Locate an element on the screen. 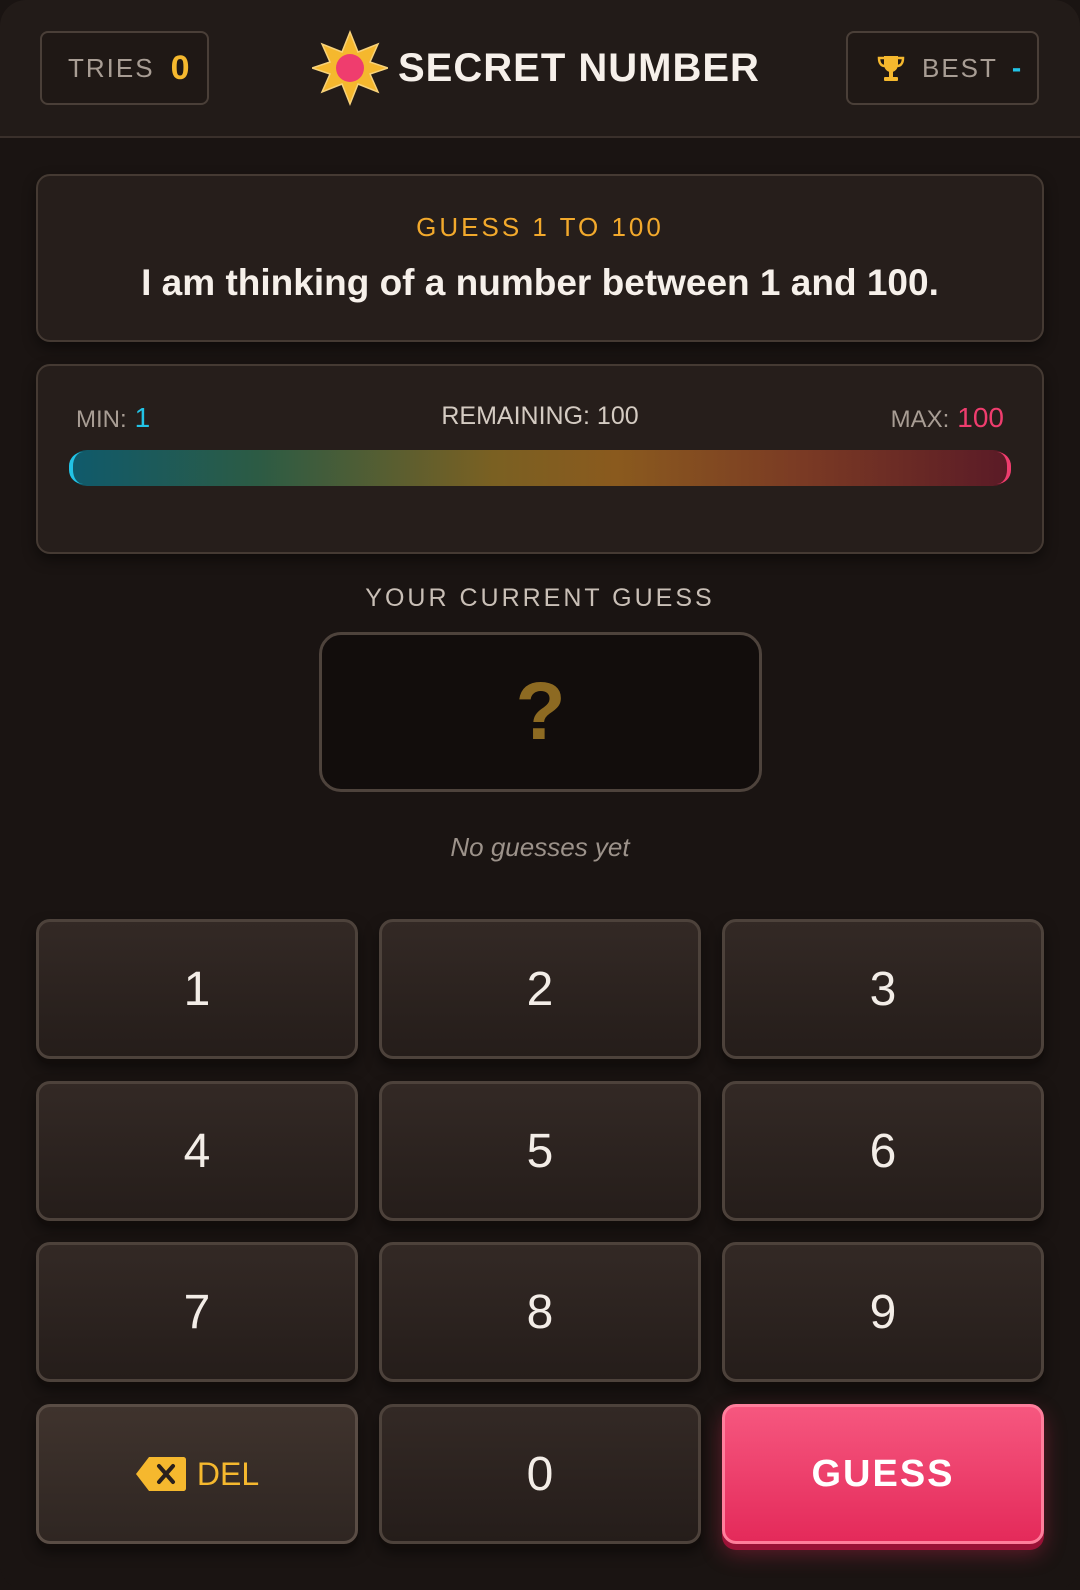 Image resolution: width=1080 pixels, height=1590 pixels. backspace-icon is located at coordinates (160, 1474).